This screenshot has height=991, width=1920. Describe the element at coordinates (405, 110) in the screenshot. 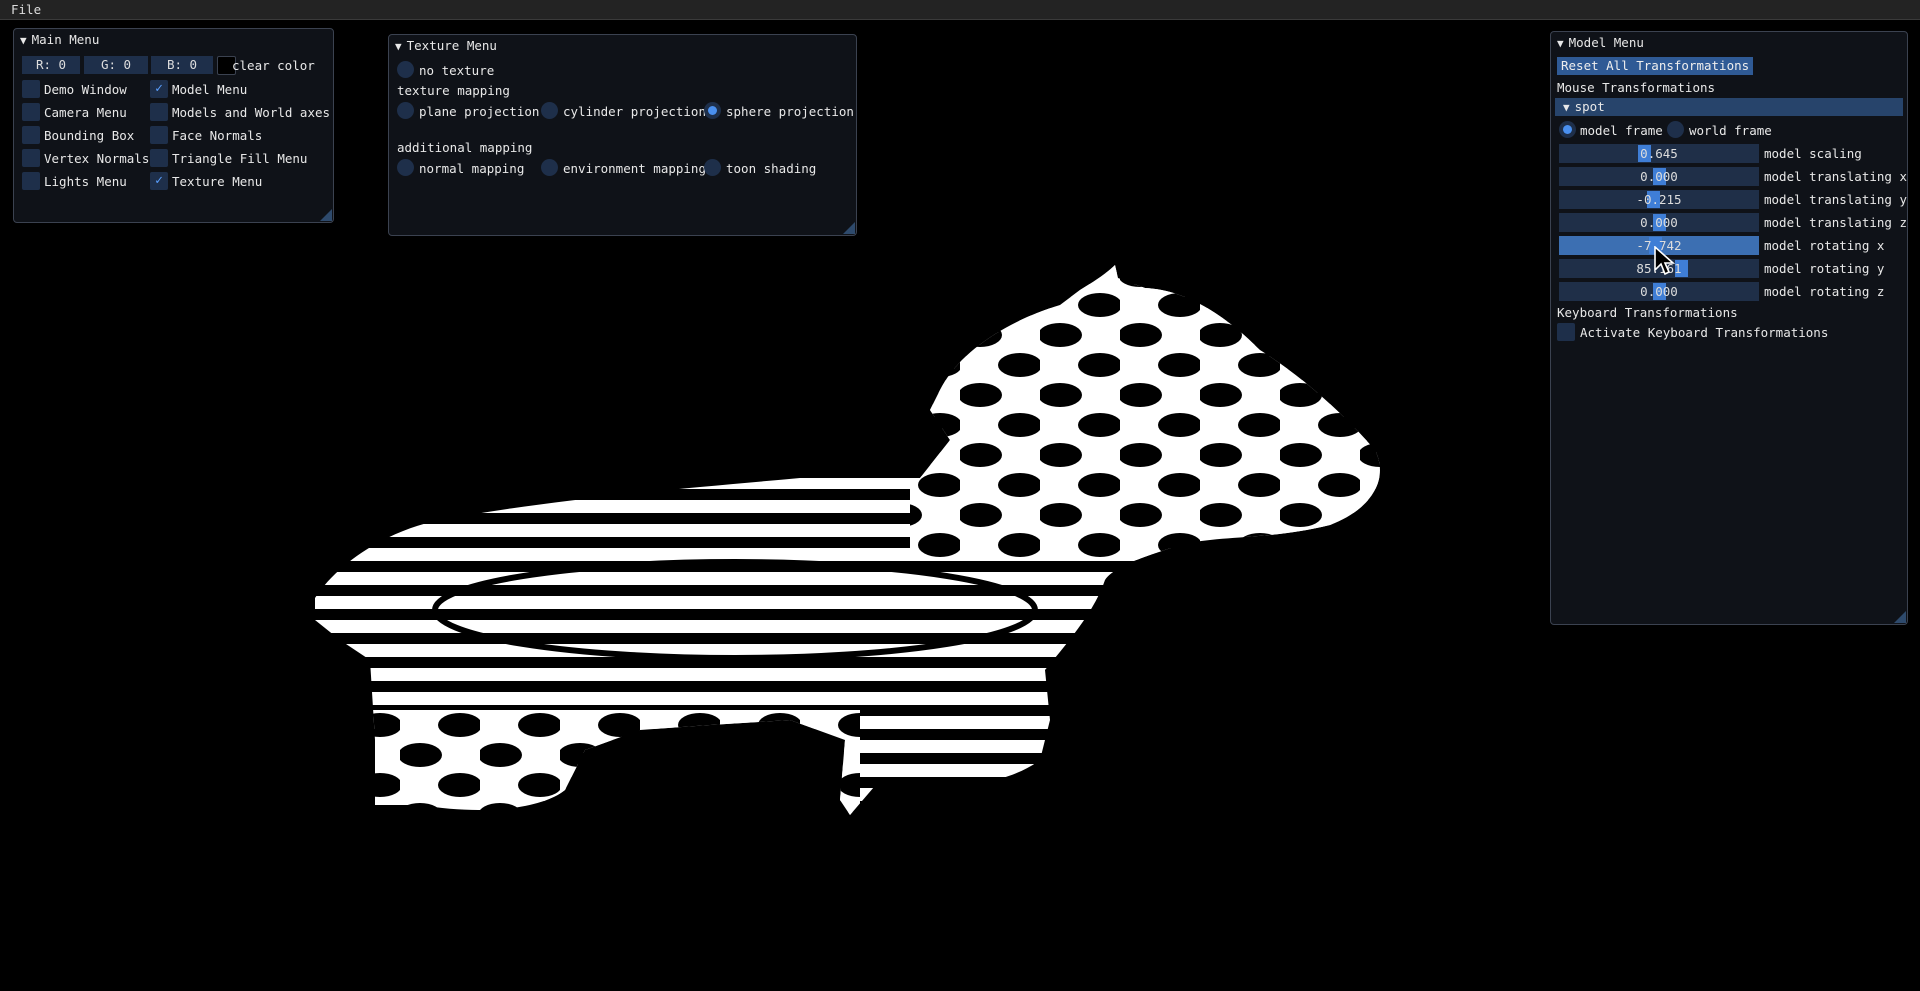

I see `plane-projection-radio` at that location.